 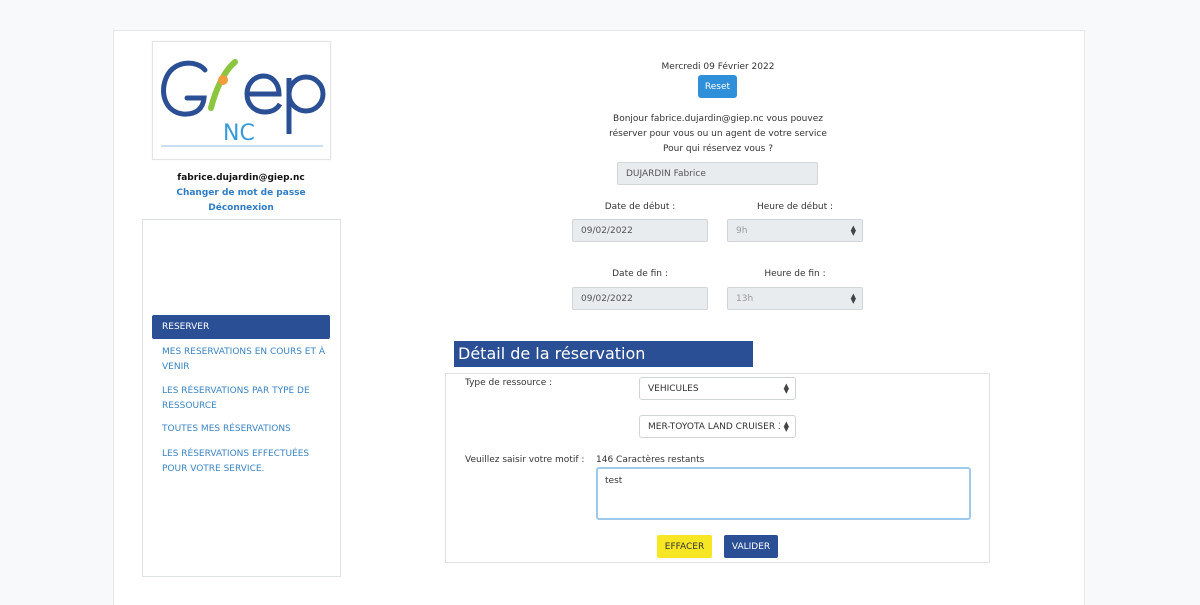 I want to click on giep-logo-graphic: NC, so click(x=243, y=103).